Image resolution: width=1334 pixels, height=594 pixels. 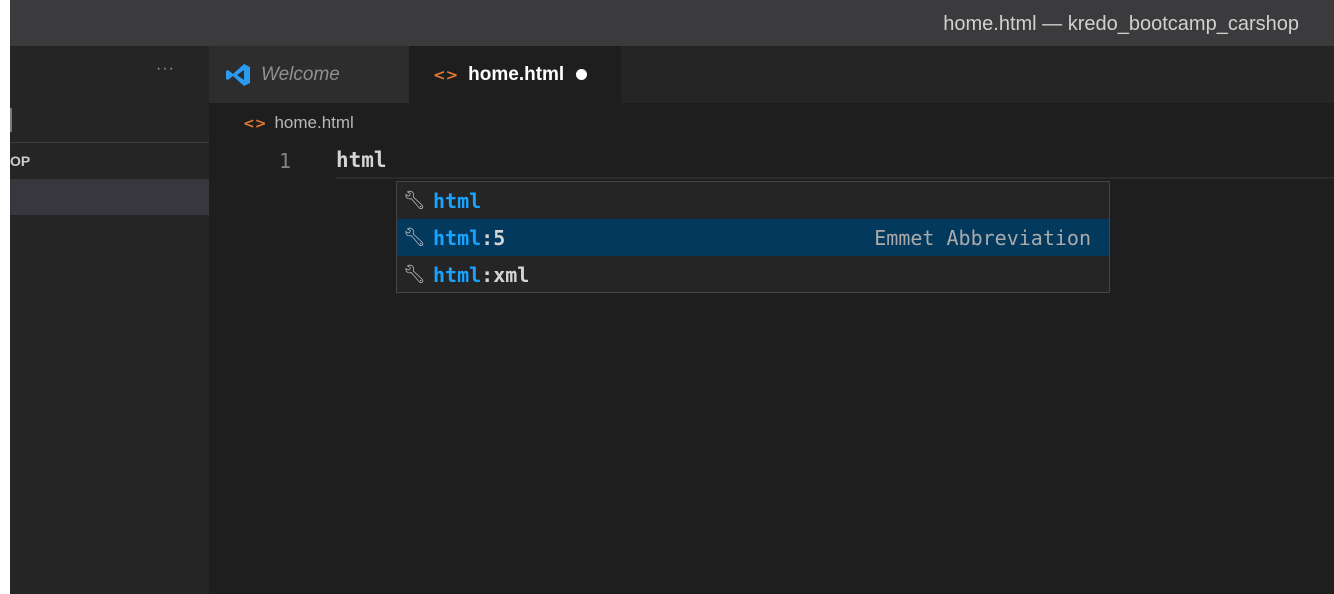 I want to click on suggest-item-selected: 🔧︎ html:5 Emmet Abbreviation, so click(x=753, y=237).